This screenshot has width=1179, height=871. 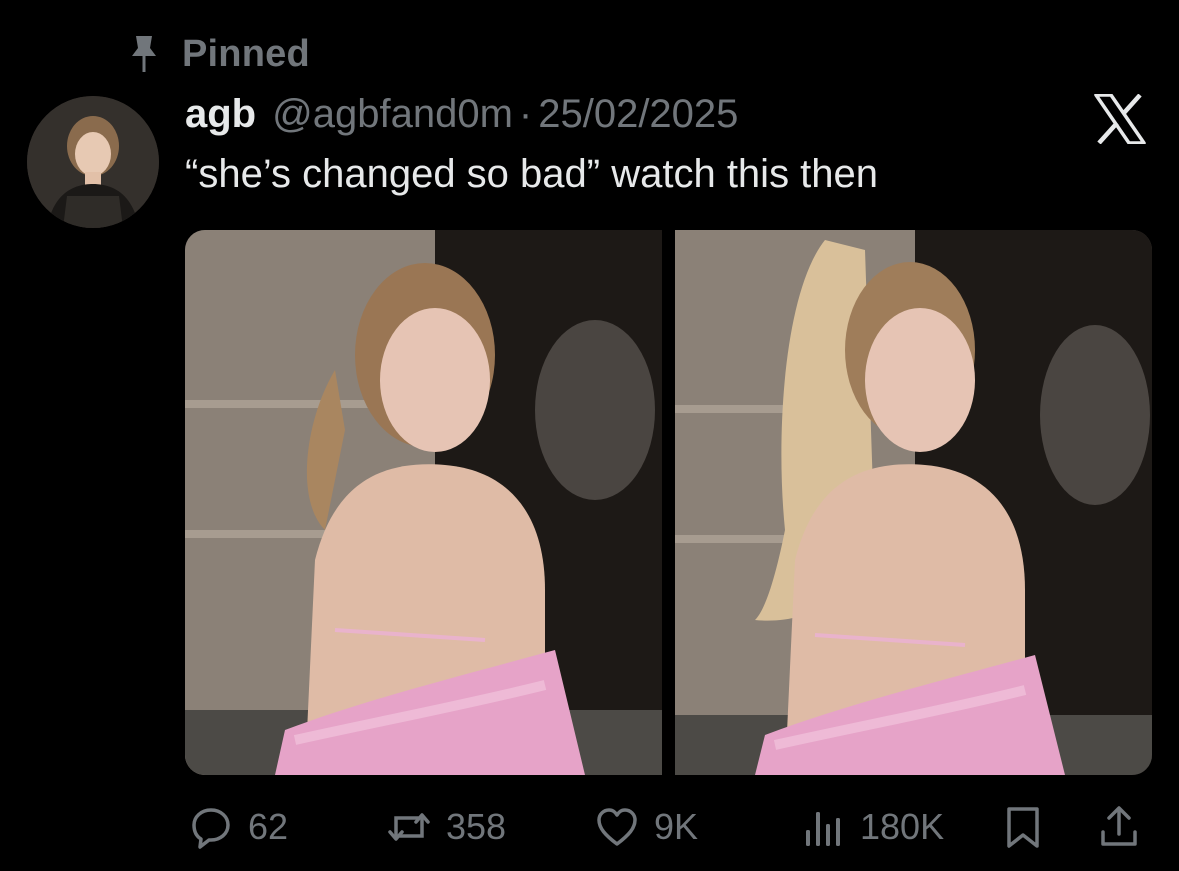 What do you see at coordinates (211, 828) in the screenshot?
I see `reply-icon` at bounding box center [211, 828].